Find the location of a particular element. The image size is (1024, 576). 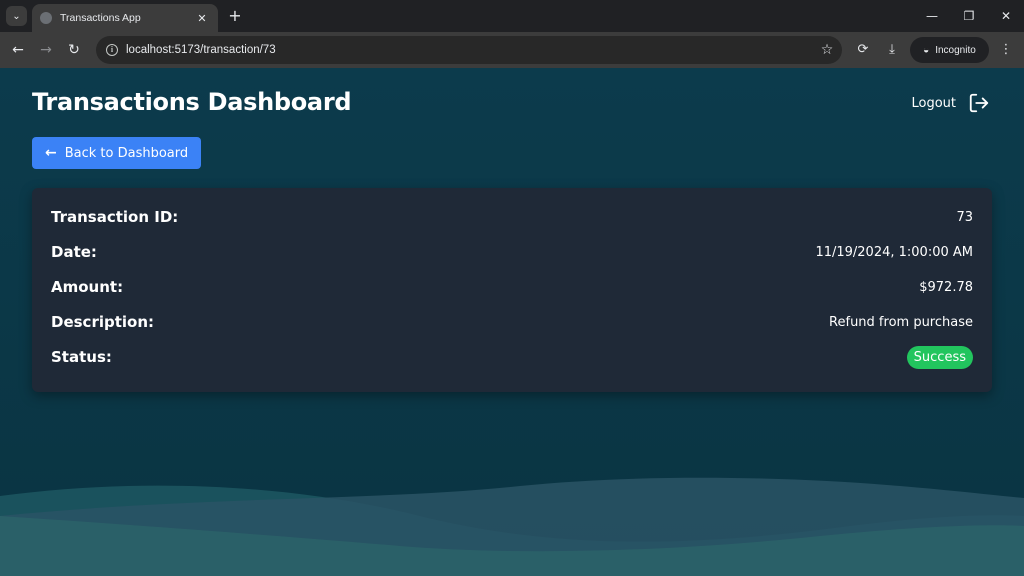

globe-icon is located at coordinates (46, 18).